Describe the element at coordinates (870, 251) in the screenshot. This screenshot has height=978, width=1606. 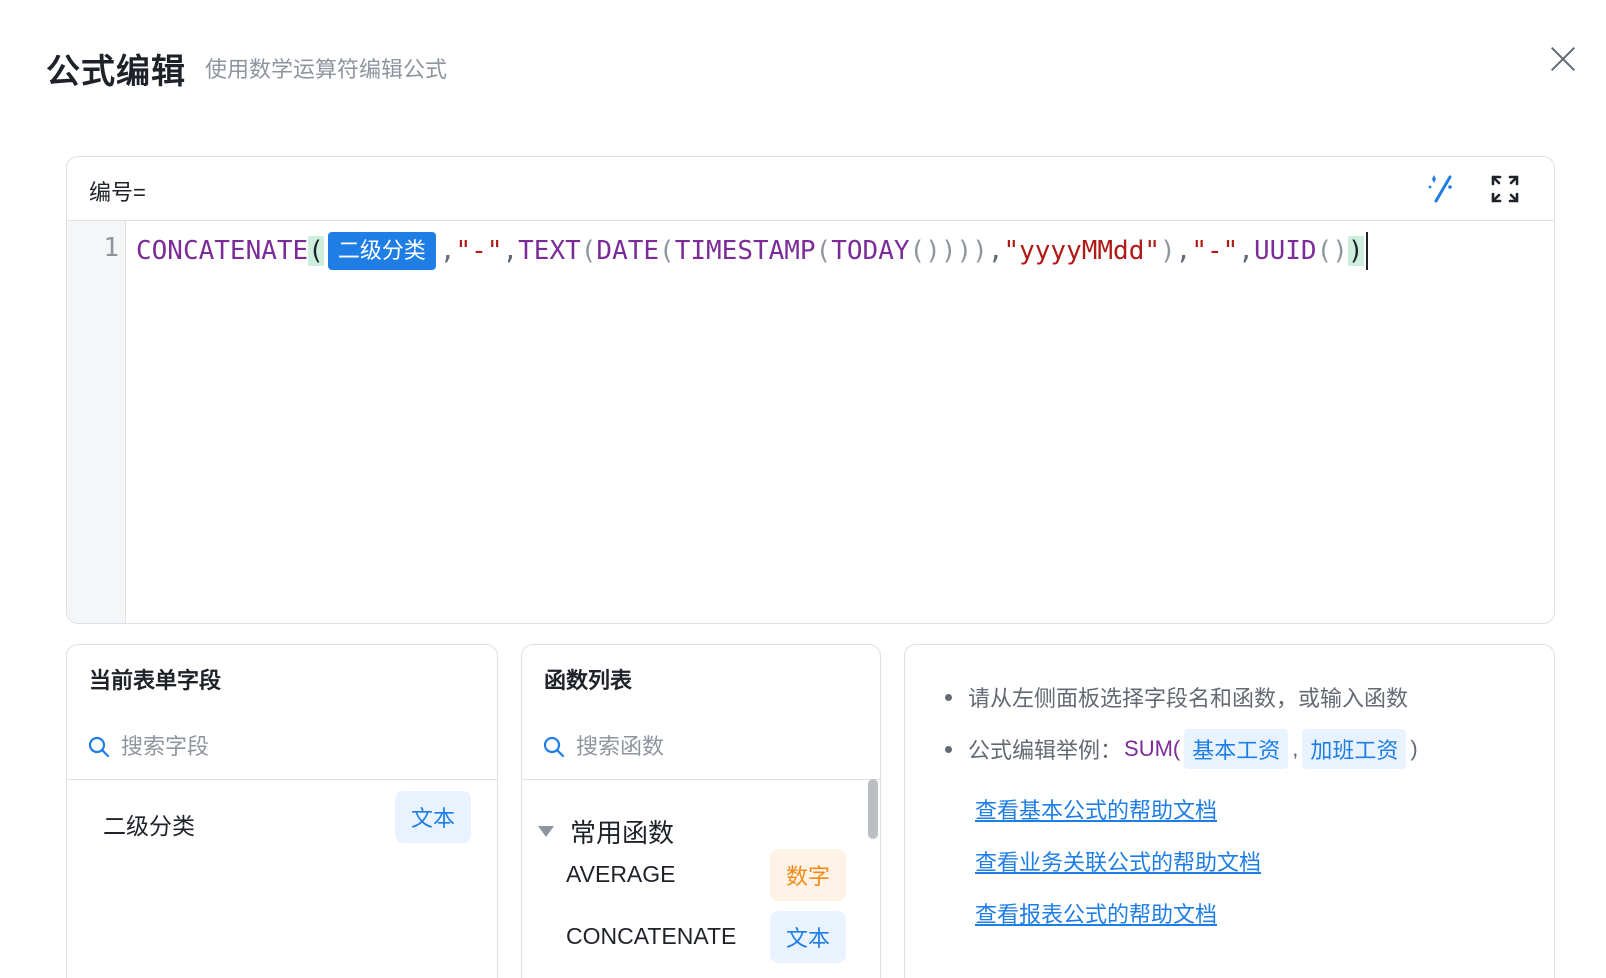
I see `token-function: TODAY` at that location.